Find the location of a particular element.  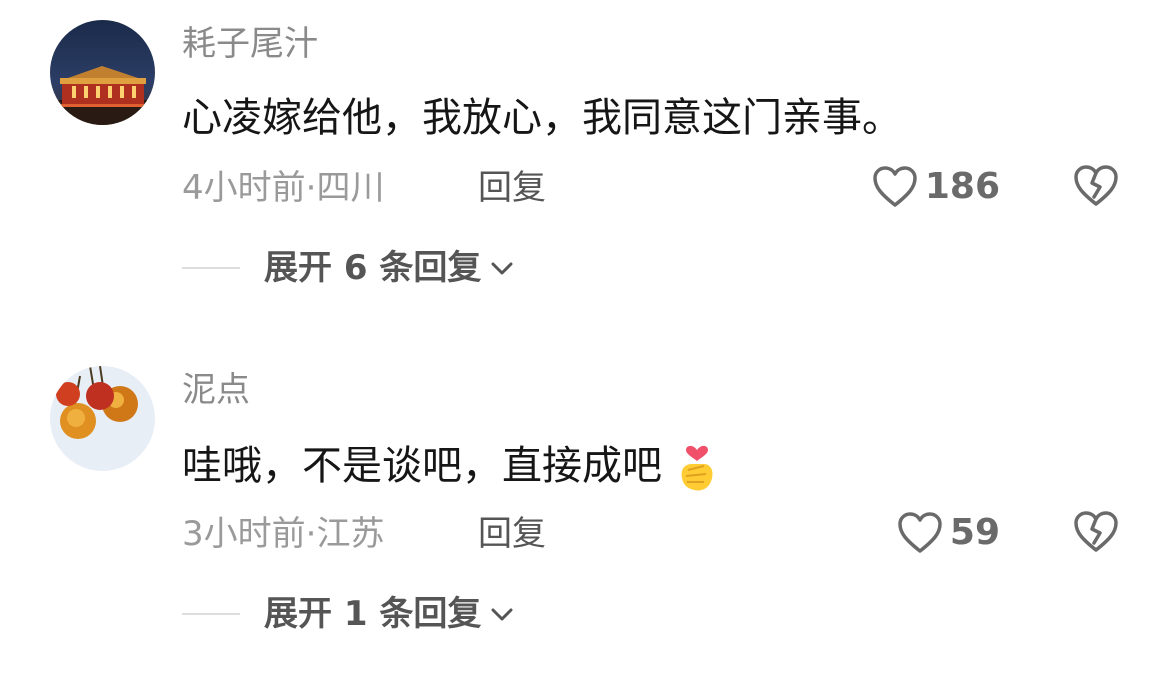

expand-replies-button: 展开 6 条回复 is located at coordinates (348, 268).